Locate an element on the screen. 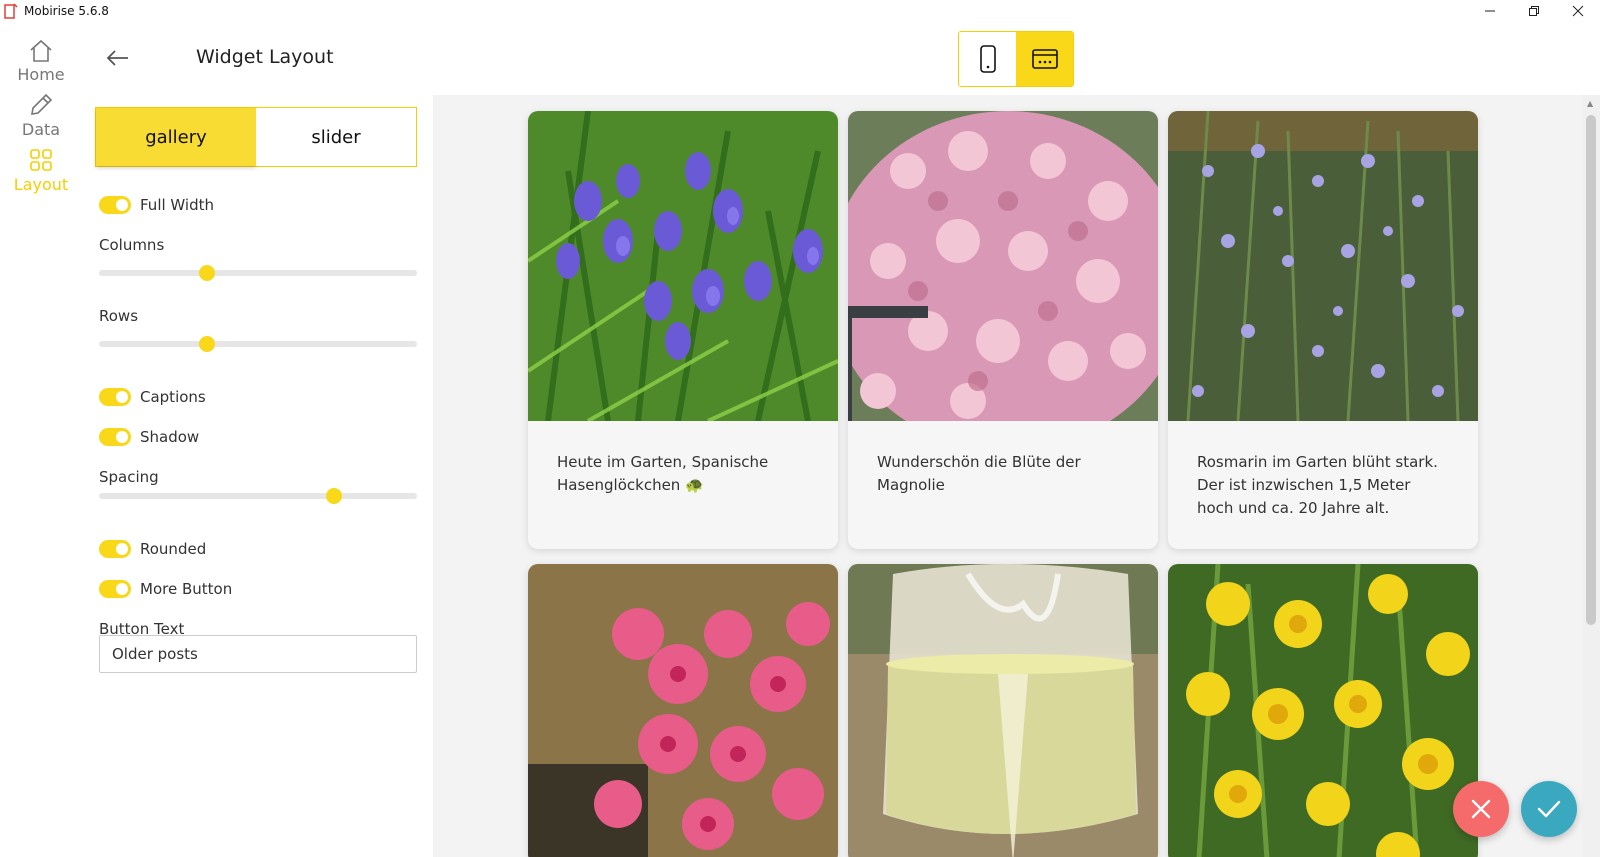 This screenshot has width=1600, height=857. nav-data: Data is located at coordinates (41, 115).